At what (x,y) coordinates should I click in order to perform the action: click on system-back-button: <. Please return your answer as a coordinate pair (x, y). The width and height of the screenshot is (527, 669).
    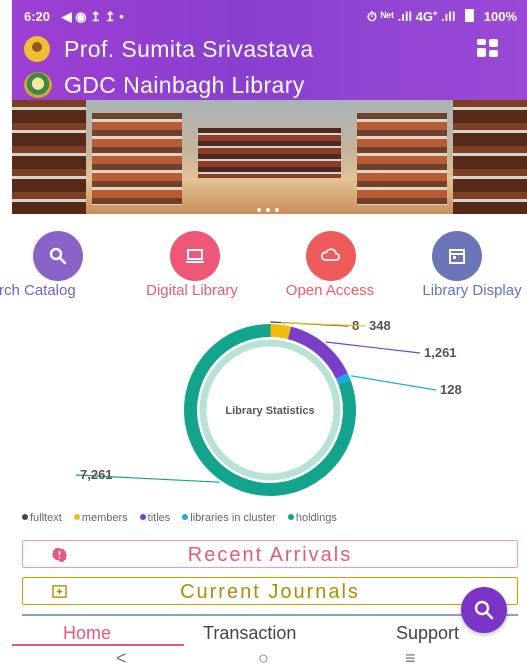
    Looking at the image, I should click on (121, 658).